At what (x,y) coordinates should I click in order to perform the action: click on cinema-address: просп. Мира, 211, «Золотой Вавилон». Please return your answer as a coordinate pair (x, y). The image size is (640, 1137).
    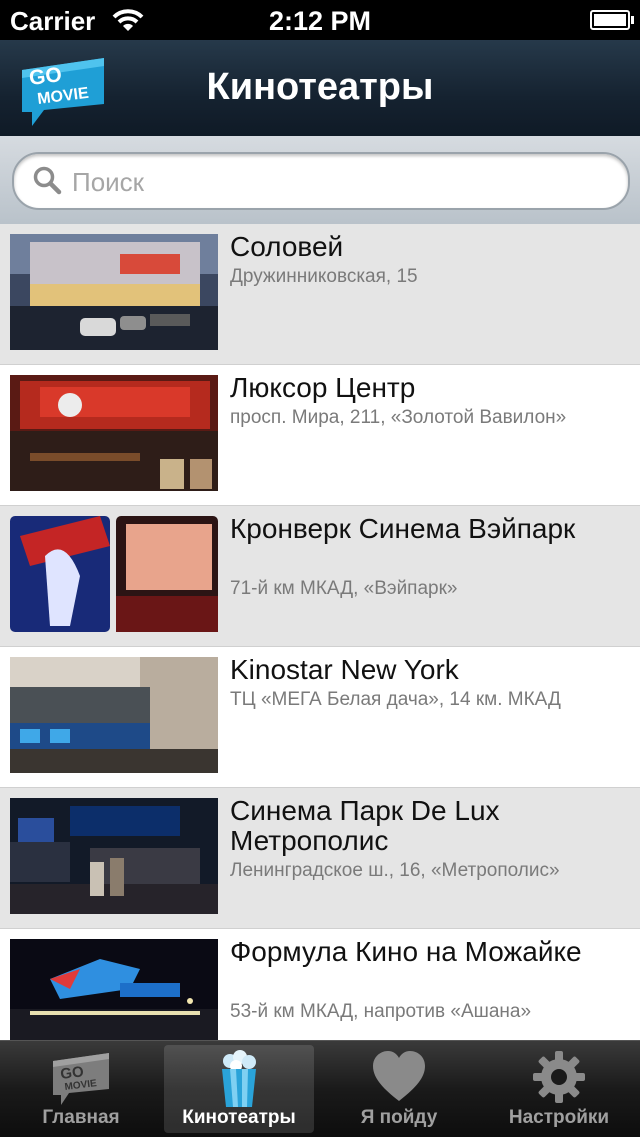
    Looking at the image, I should click on (398, 417).